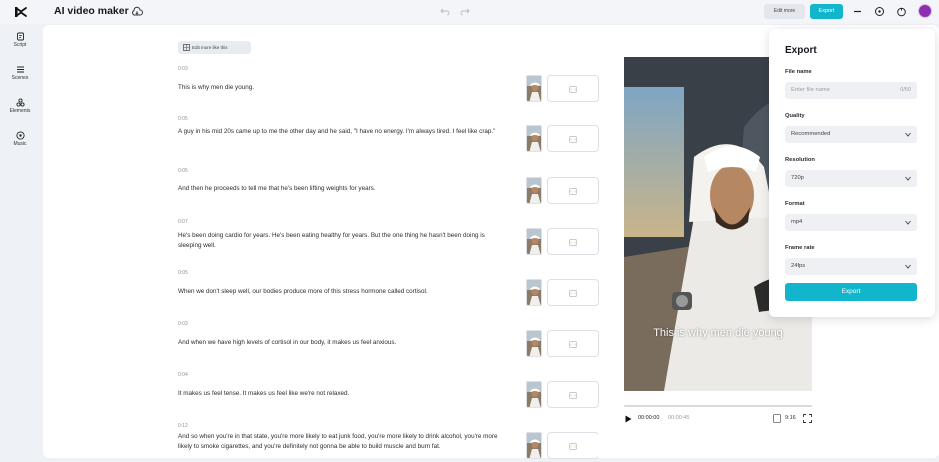 Image resolution: width=939 pixels, height=462 pixels. I want to click on frame-rate-label: Frame rate, so click(800, 248).